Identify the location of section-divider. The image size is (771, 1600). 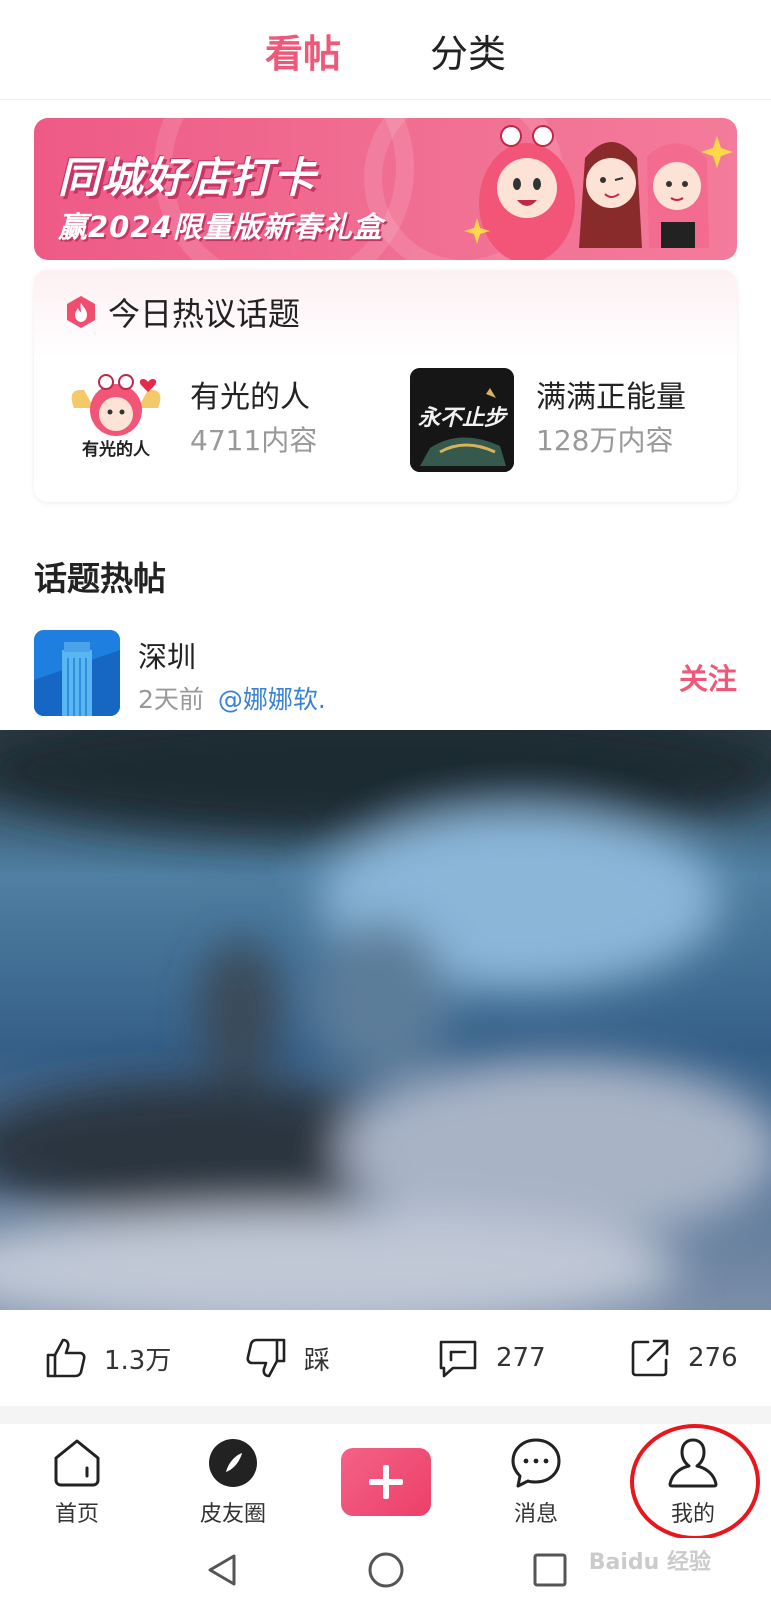
(385, 1415).